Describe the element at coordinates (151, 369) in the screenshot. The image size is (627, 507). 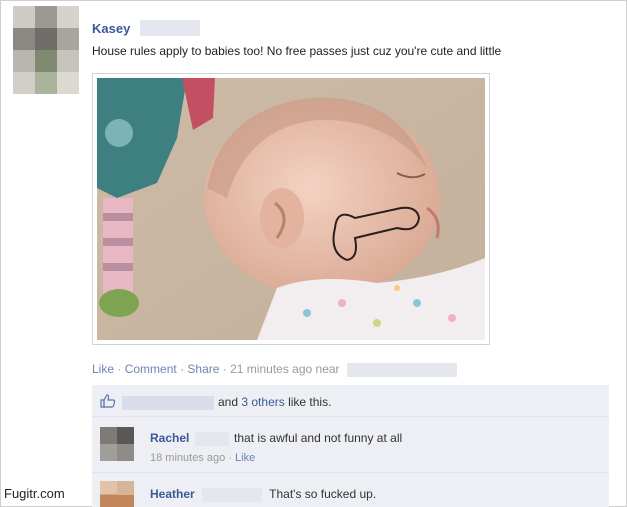
I see `comment-link: Comment` at that location.